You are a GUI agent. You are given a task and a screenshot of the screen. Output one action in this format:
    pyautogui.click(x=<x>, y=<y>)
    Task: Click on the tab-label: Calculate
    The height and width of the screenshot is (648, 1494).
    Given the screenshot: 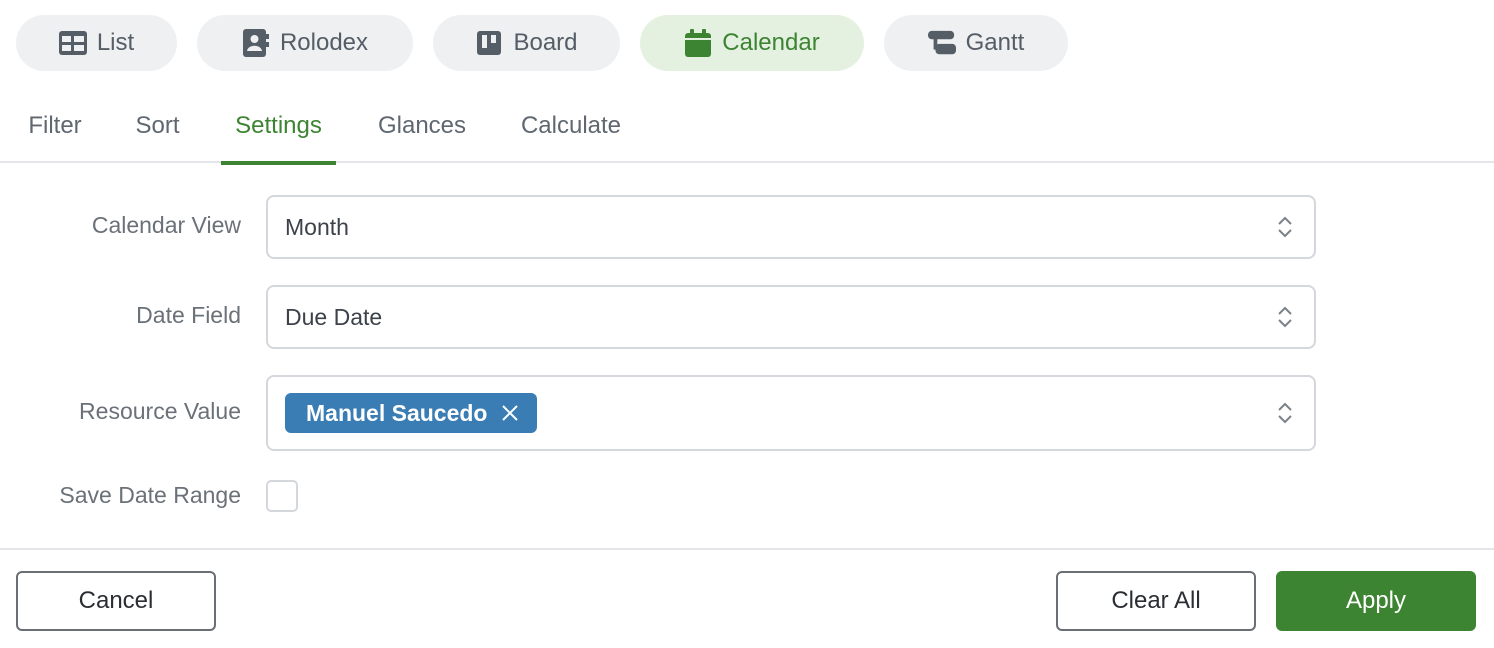 What is the action you would take?
    pyautogui.click(x=571, y=125)
    